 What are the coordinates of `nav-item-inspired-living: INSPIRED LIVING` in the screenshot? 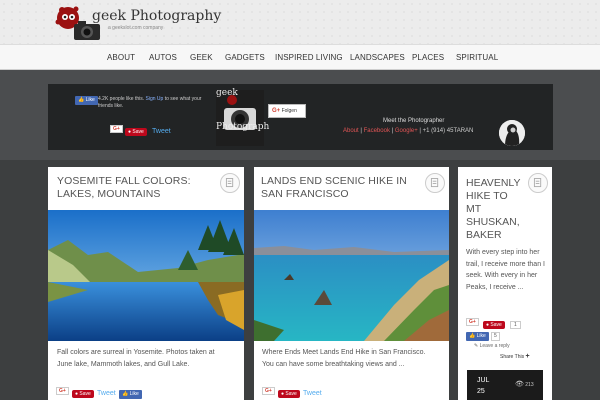 It's located at (309, 57).